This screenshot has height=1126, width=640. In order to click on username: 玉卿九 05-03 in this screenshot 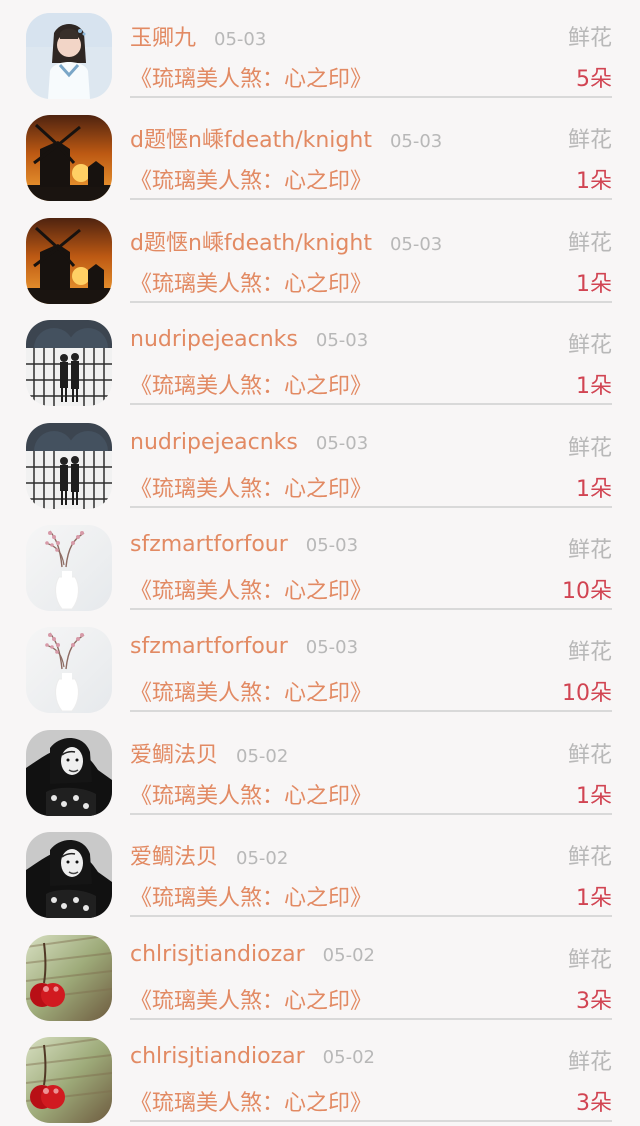, I will do `click(198, 36)`.